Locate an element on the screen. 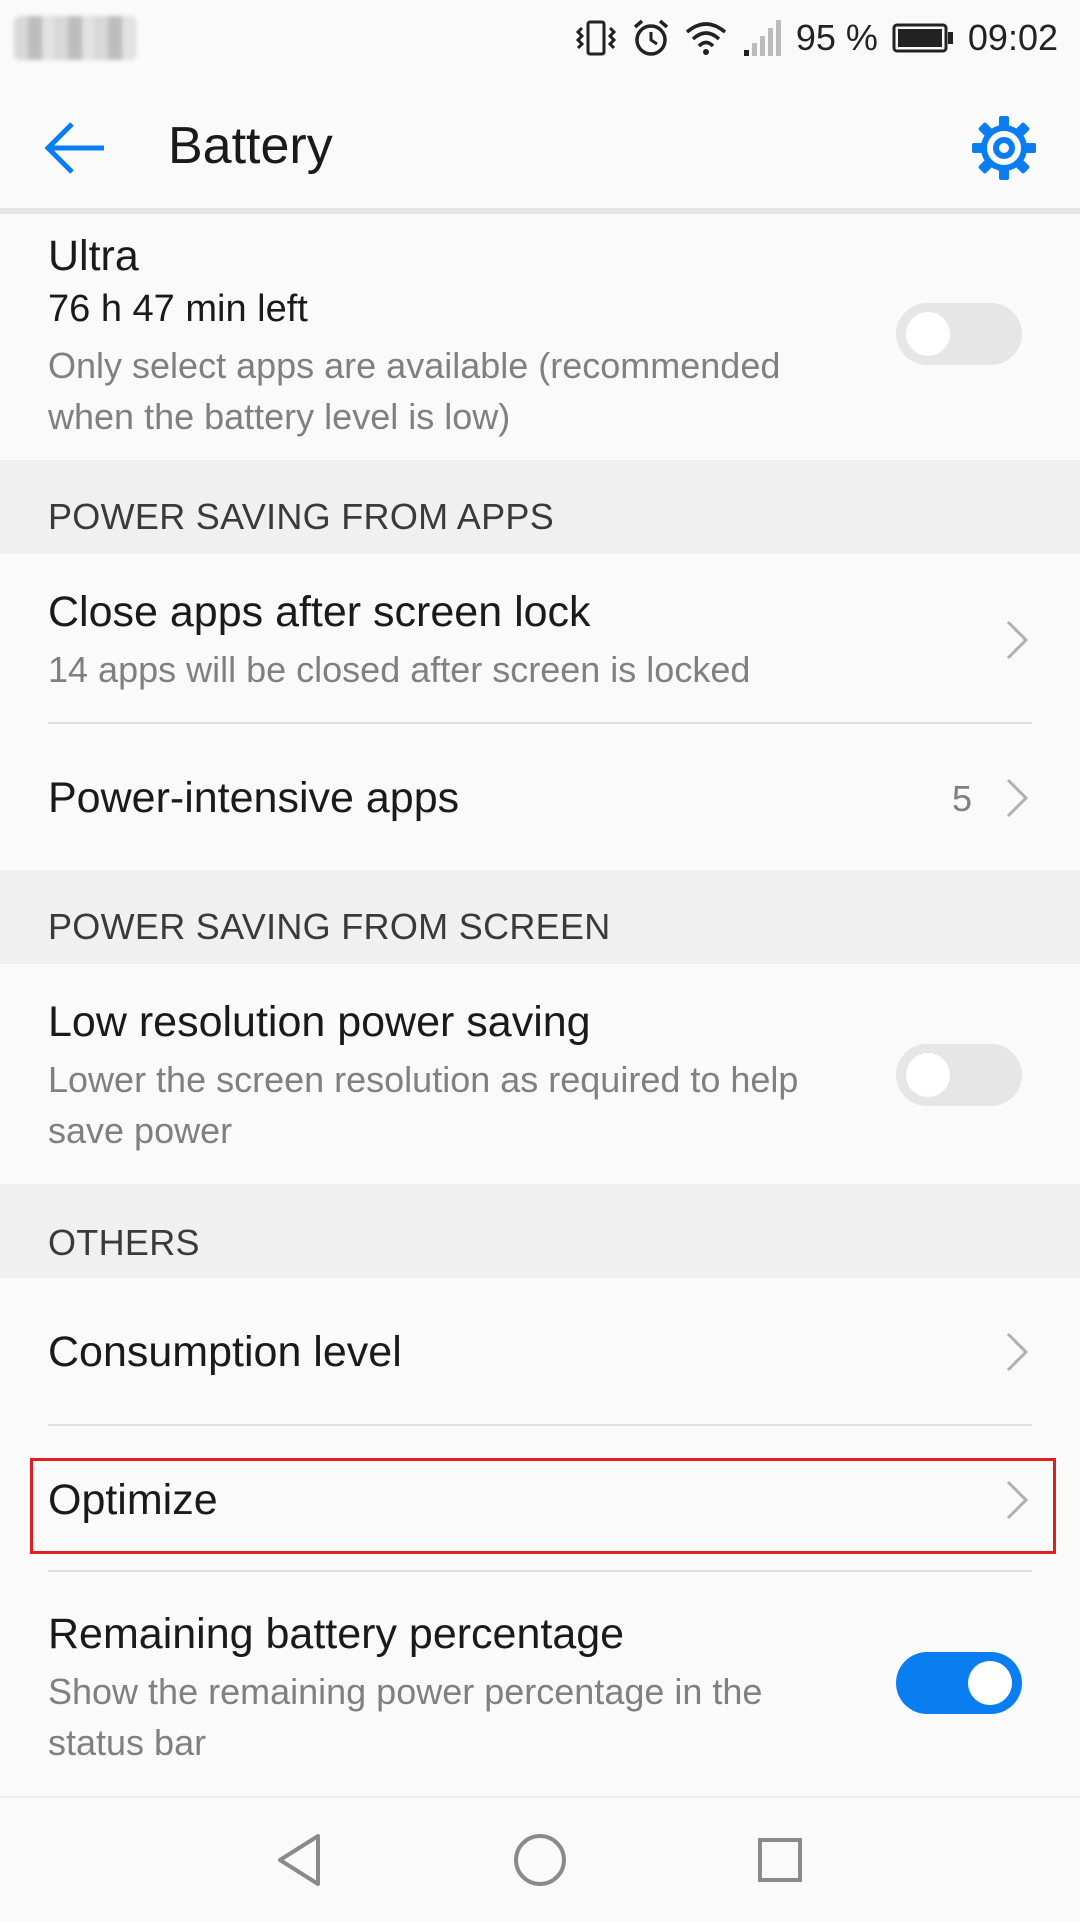 The width and height of the screenshot is (1080, 1922). remaining-battery-toggle is located at coordinates (959, 1683).